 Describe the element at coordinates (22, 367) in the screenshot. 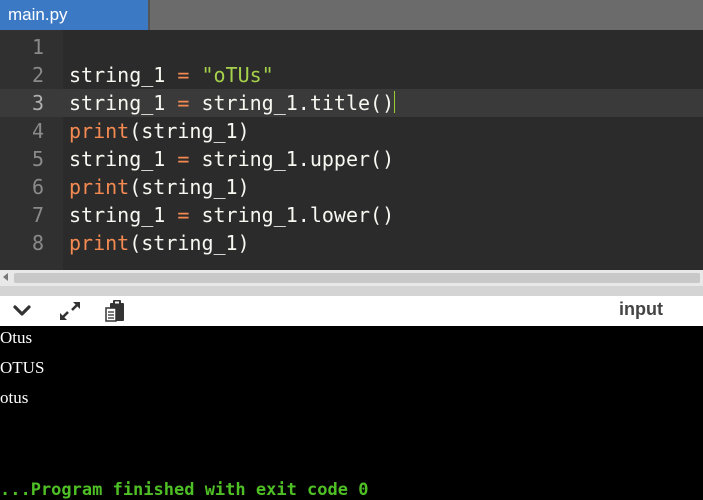

I see `output-line: OTUS` at that location.